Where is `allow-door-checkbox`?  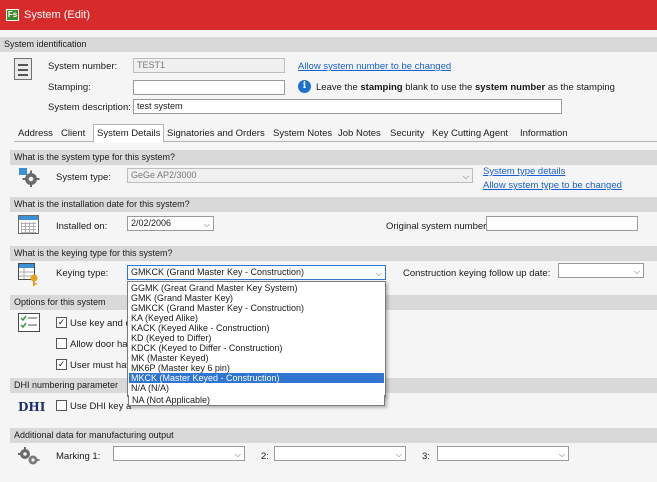 allow-door-checkbox is located at coordinates (61, 343).